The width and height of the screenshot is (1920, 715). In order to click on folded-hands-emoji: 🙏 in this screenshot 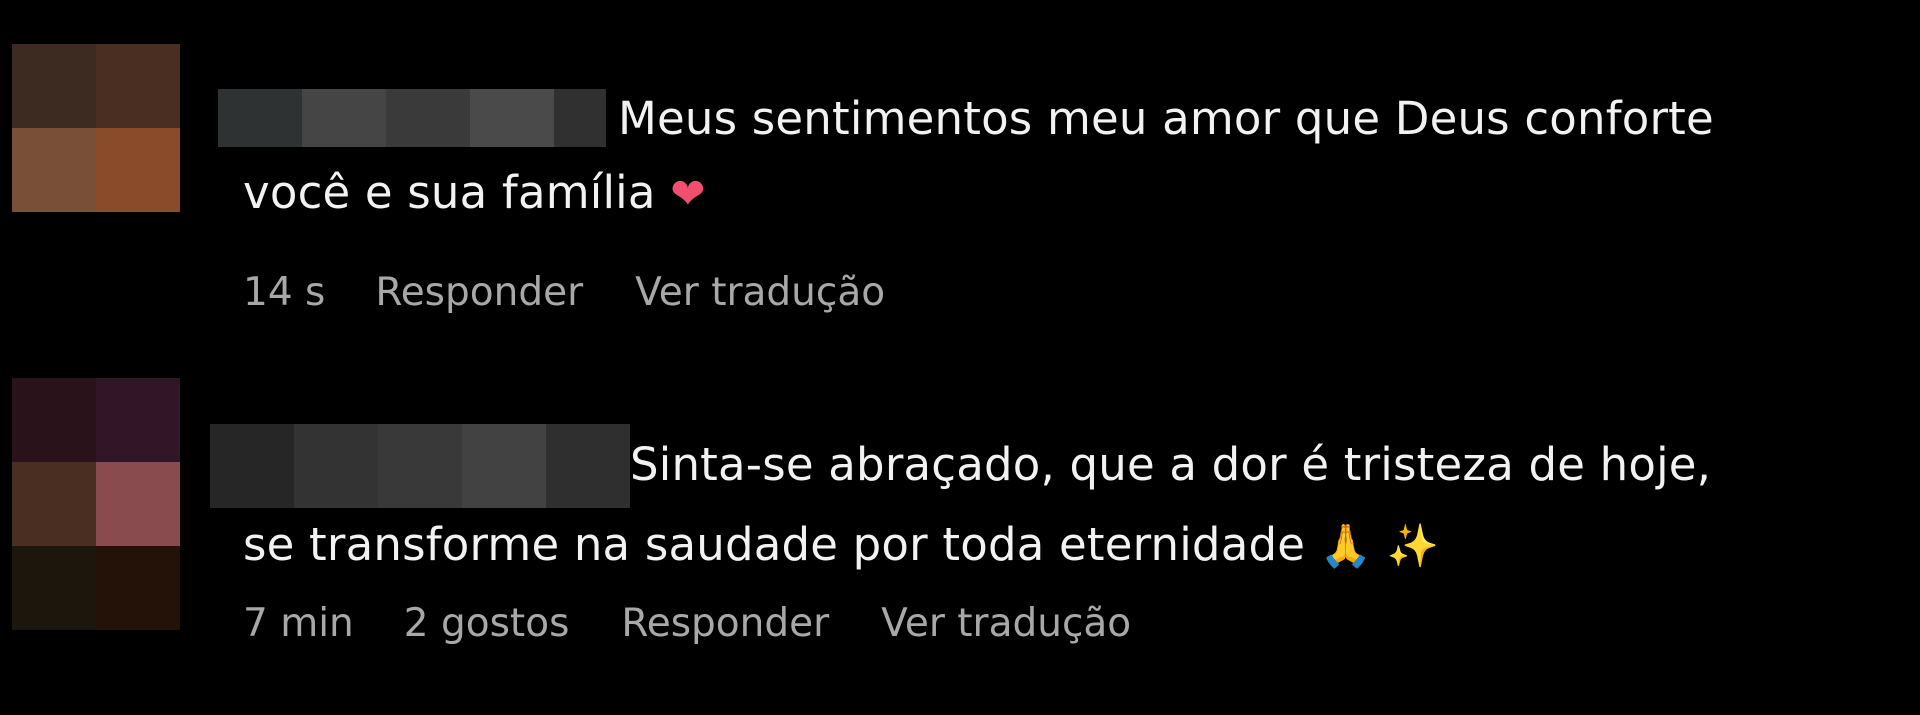, I will do `click(1346, 545)`.